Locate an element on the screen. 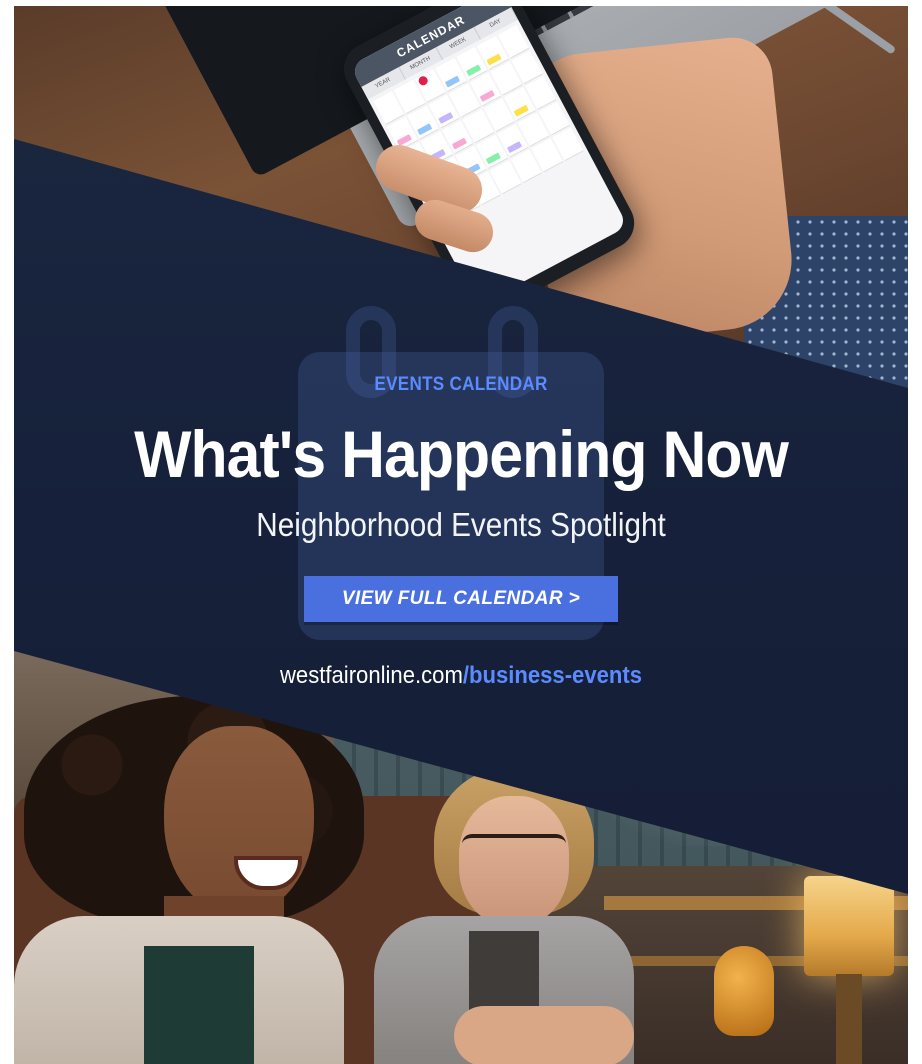 The width and height of the screenshot is (922, 1064). subheadline: Neighborhood Events Spotlight is located at coordinates (461, 524).